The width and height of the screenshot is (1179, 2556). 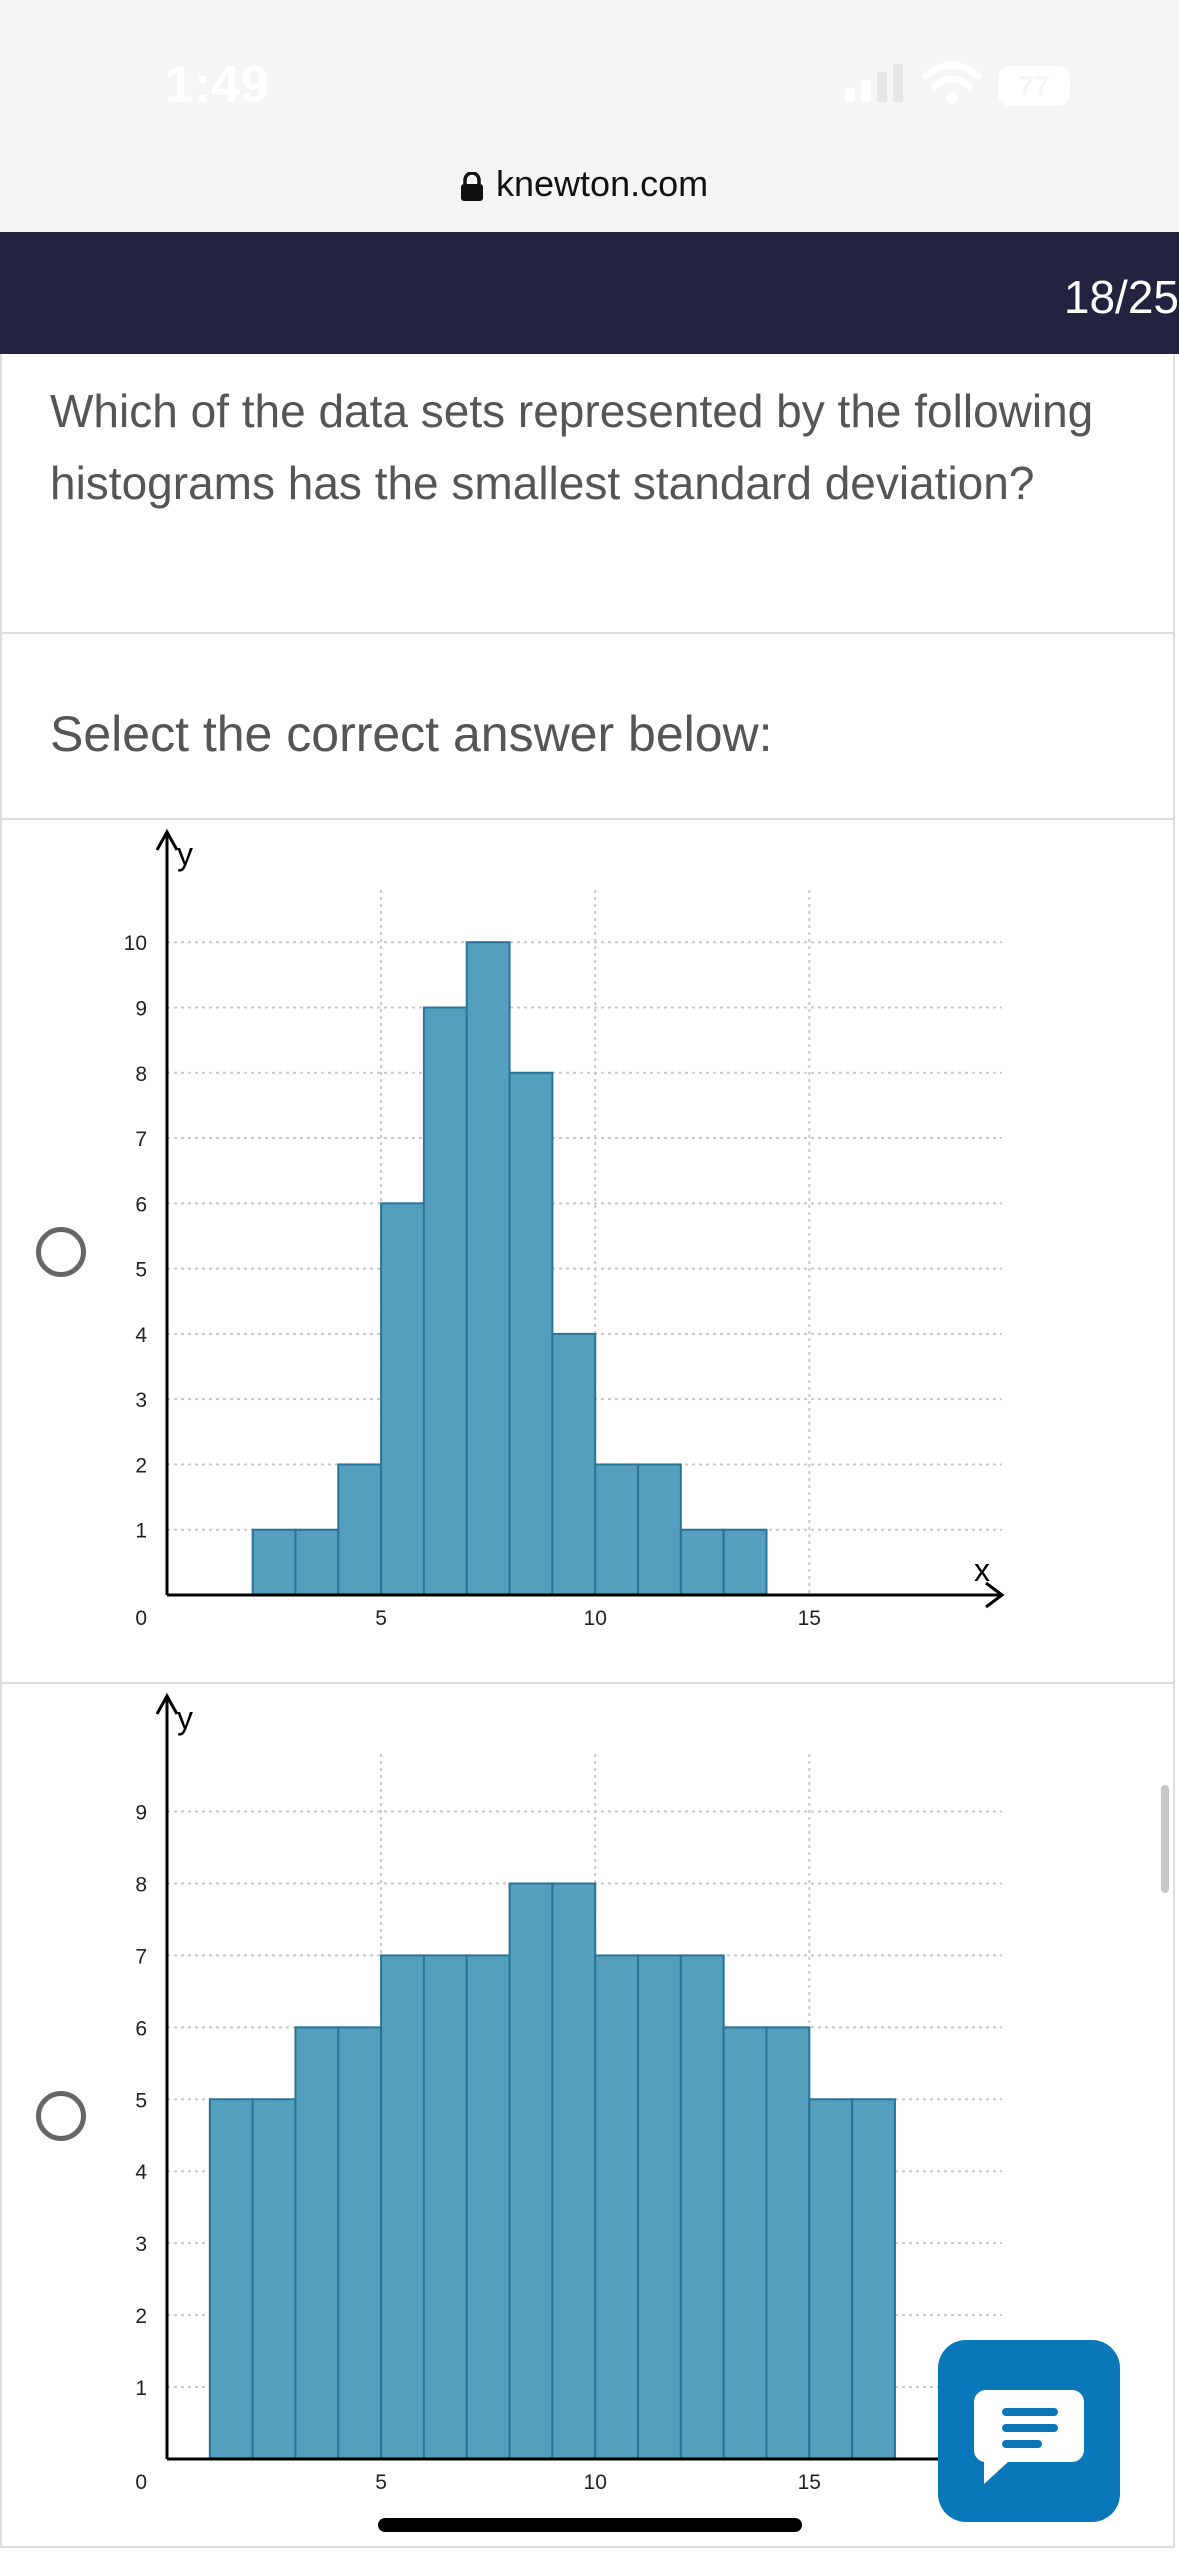 What do you see at coordinates (590, 2525) in the screenshot?
I see `home-indicator` at bounding box center [590, 2525].